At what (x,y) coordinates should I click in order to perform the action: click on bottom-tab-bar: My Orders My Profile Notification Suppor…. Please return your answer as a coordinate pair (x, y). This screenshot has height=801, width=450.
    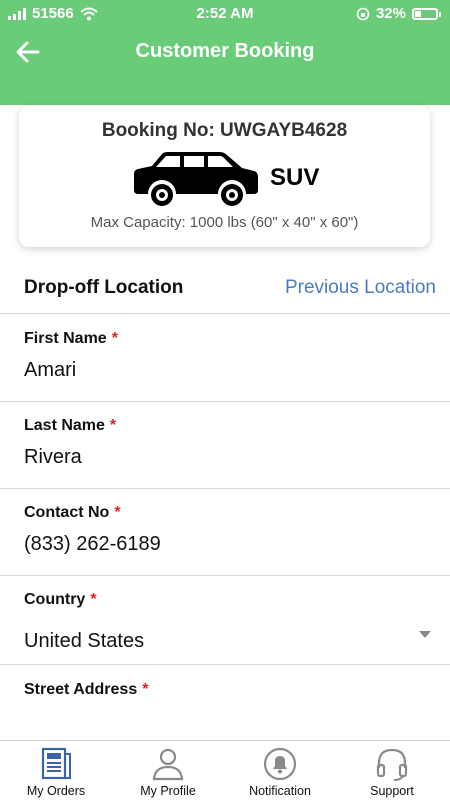
    Looking at the image, I should click on (225, 770).